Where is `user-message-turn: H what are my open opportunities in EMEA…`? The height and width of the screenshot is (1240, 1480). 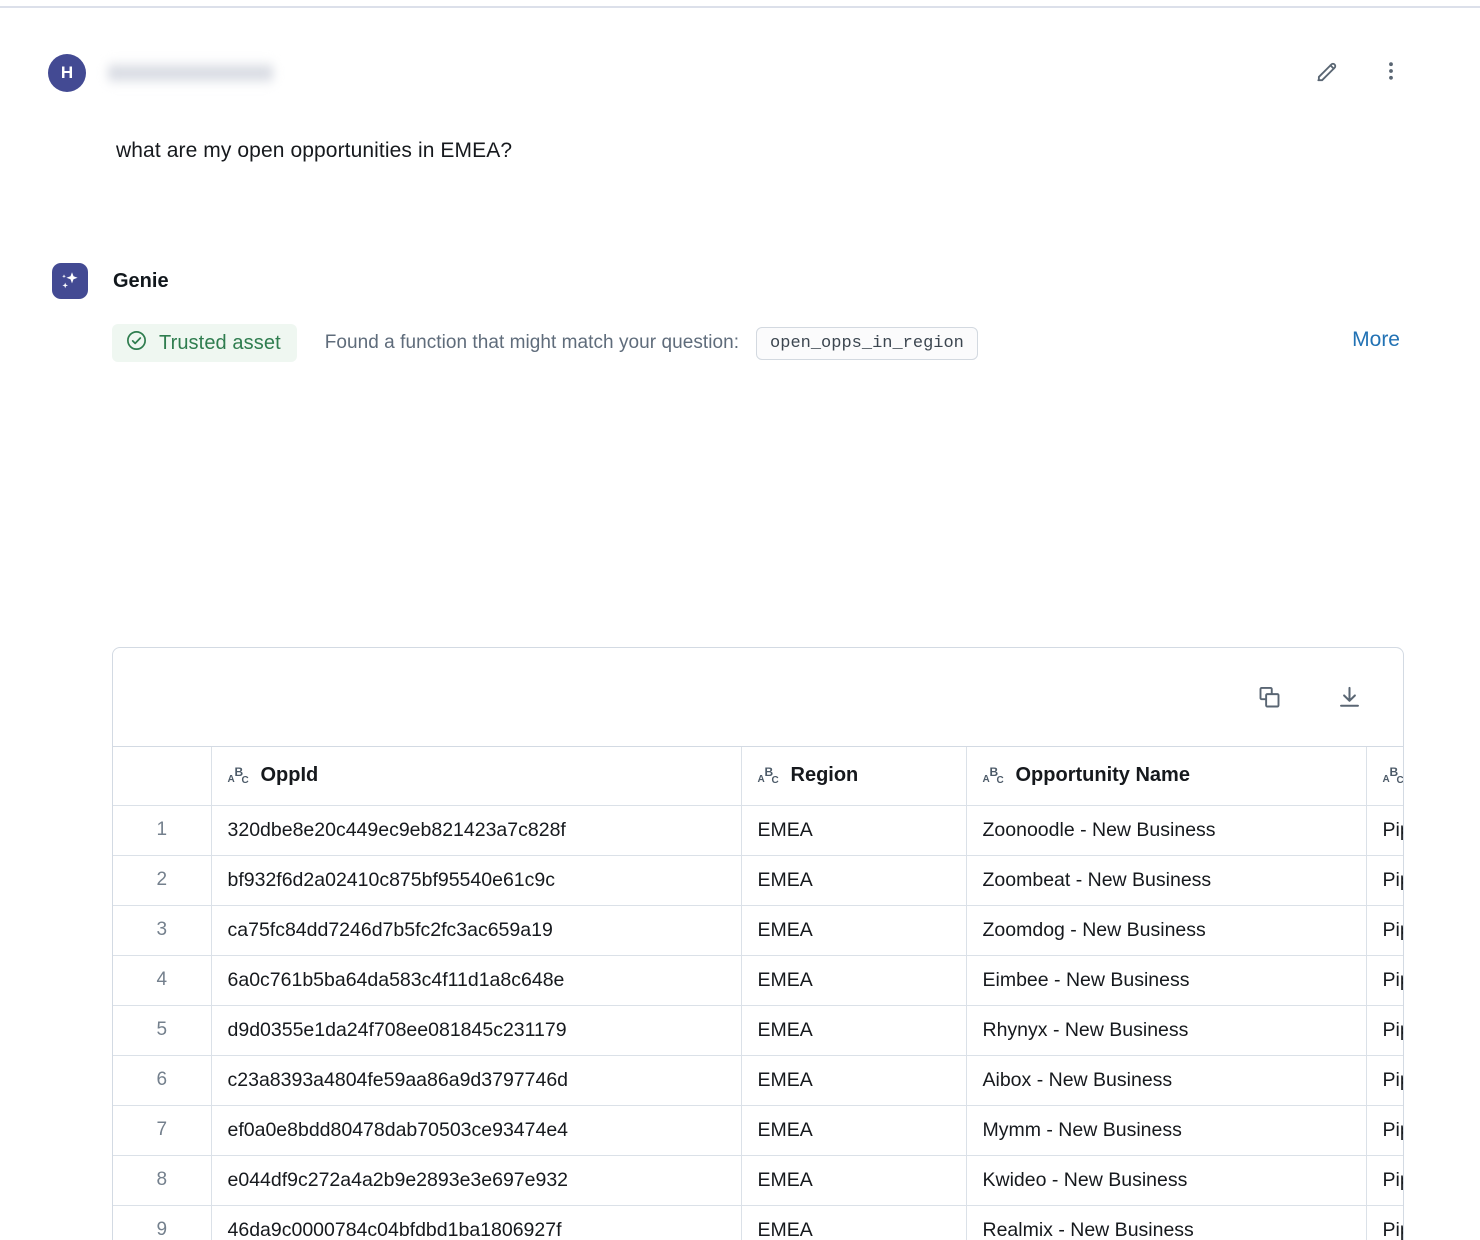
user-message-turn: H what are my open opportunities in EMEA… is located at coordinates (740, 107).